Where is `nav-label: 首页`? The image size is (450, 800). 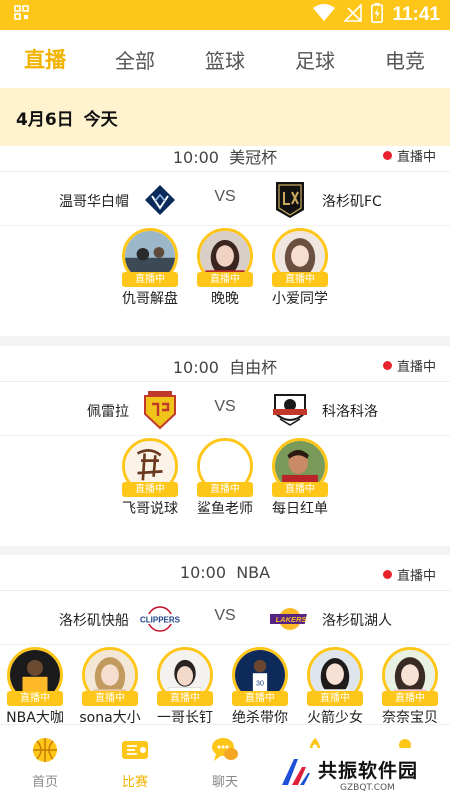
nav-label: 首页 is located at coordinates (44, 782).